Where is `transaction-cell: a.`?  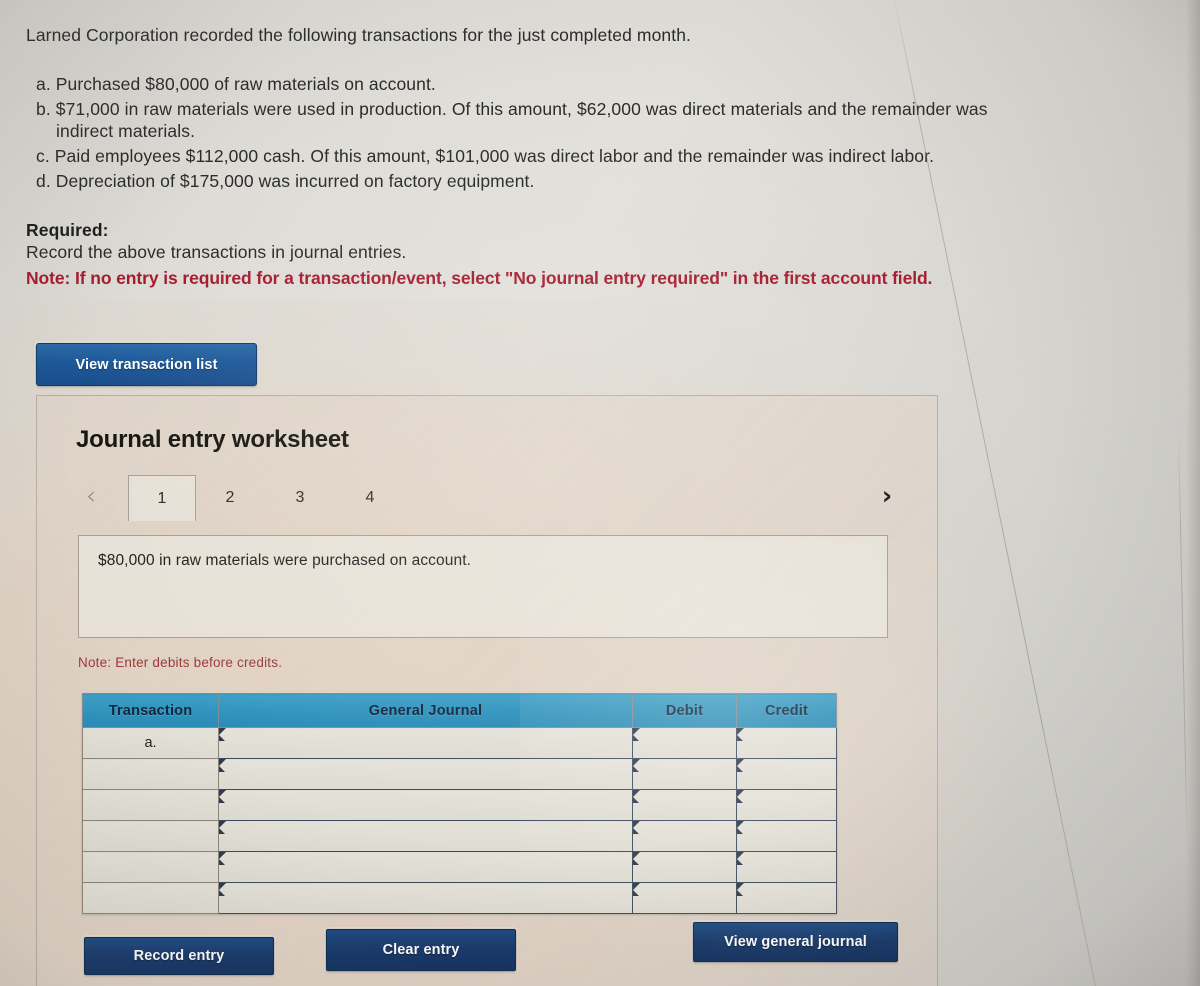
transaction-cell: a. is located at coordinates (150, 743).